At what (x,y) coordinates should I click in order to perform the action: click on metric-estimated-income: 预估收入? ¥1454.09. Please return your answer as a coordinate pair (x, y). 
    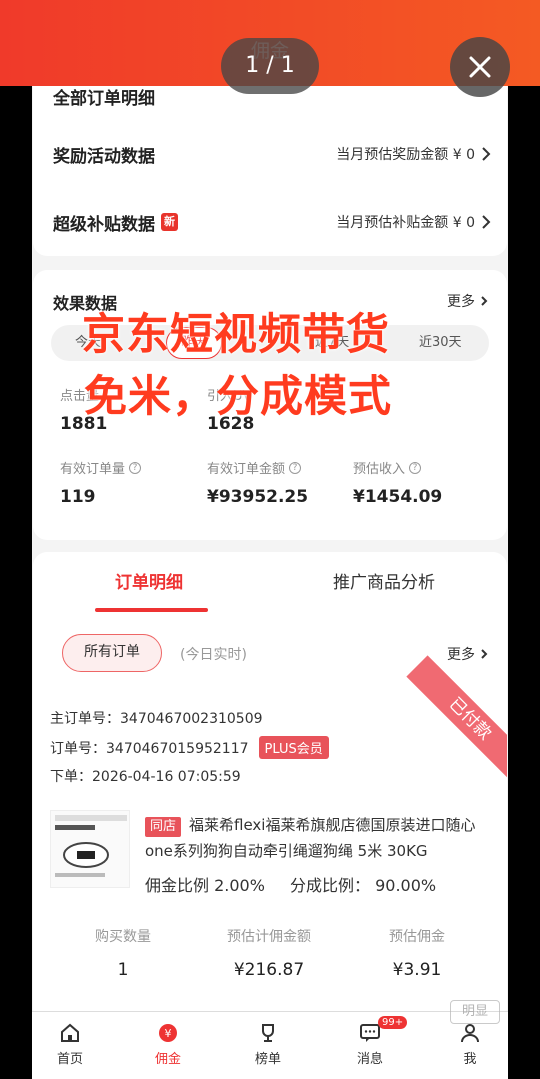
    Looking at the image, I should click on (398, 484).